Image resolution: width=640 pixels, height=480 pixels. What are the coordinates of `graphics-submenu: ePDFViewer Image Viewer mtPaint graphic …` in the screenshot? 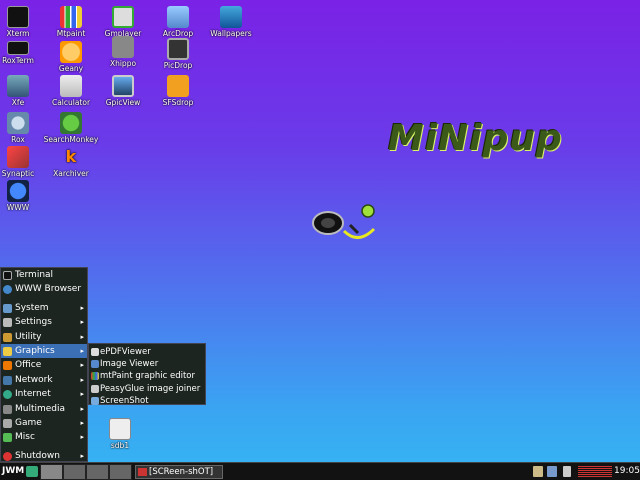 It's located at (147, 375).